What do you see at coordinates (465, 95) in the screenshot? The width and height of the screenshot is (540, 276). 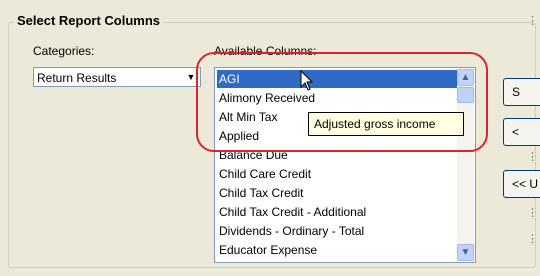 I see `scrollbar-thumb` at bounding box center [465, 95].